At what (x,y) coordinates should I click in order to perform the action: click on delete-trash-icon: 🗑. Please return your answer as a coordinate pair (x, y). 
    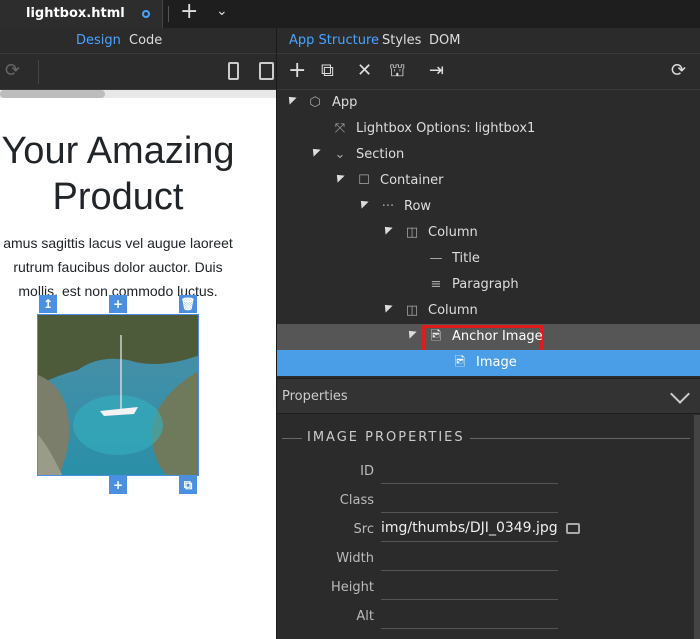
    Looking at the image, I should click on (188, 304).